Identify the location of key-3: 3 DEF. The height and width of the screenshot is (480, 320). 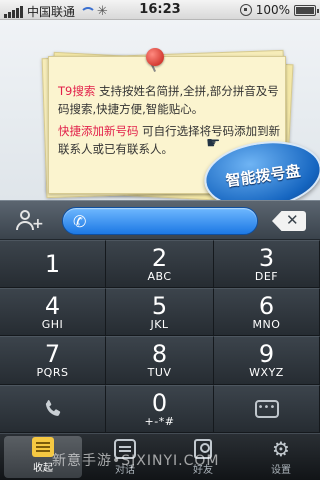
(267, 264).